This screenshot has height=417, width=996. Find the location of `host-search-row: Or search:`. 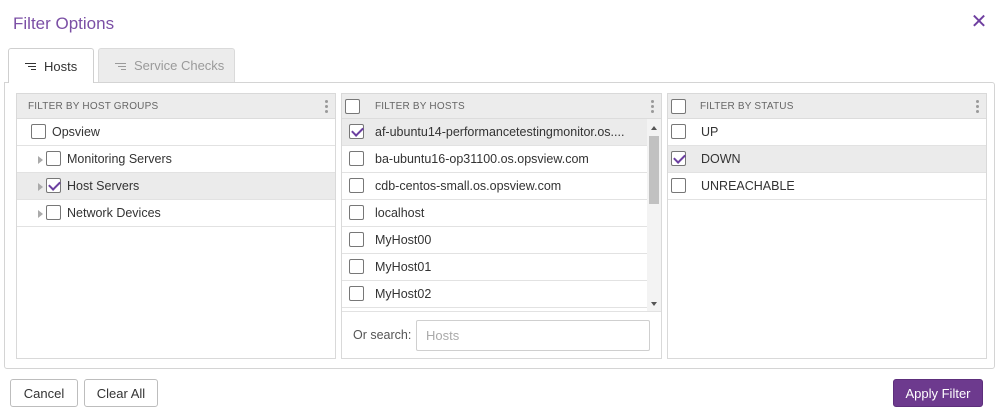

host-search-row: Or search: is located at coordinates (501, 334).